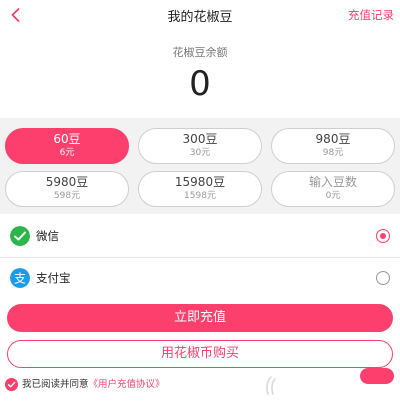  What do you see at coordinates (67, 196) in the screenshot?
I see `option-price: 598元` at bounding box center [67, 196].